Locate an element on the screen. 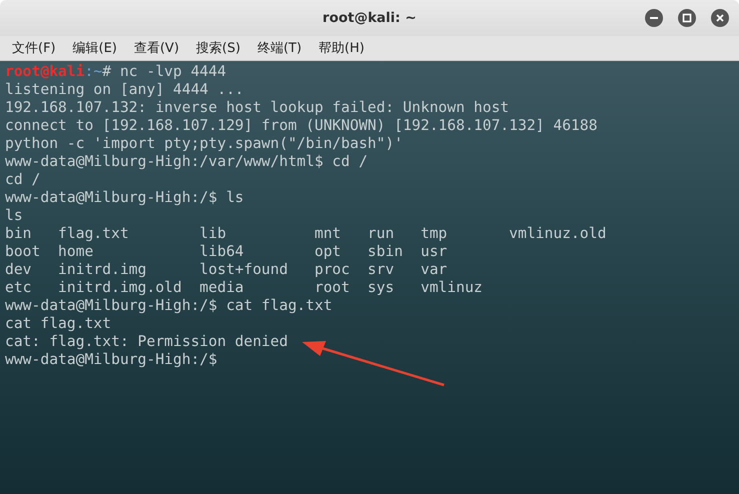 This screenshot has height=494, width=739. close-icon is located at coordinates (720, 18).